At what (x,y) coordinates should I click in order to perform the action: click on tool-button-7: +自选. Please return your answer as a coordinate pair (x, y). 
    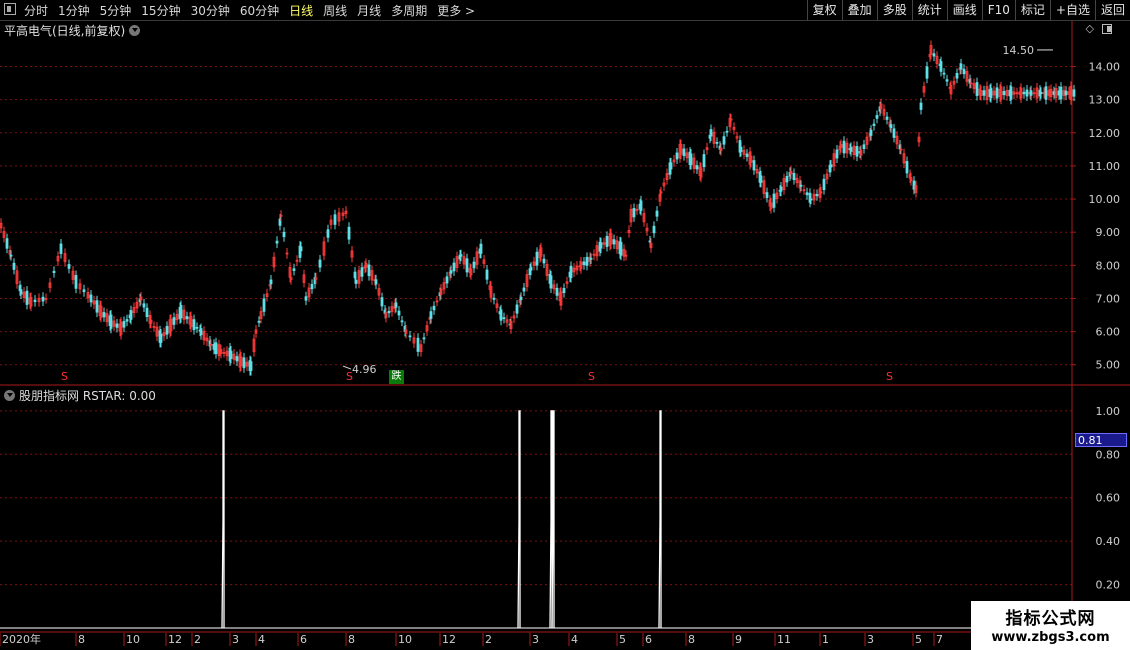
    Looking at the image, I should click on (1072, 10).